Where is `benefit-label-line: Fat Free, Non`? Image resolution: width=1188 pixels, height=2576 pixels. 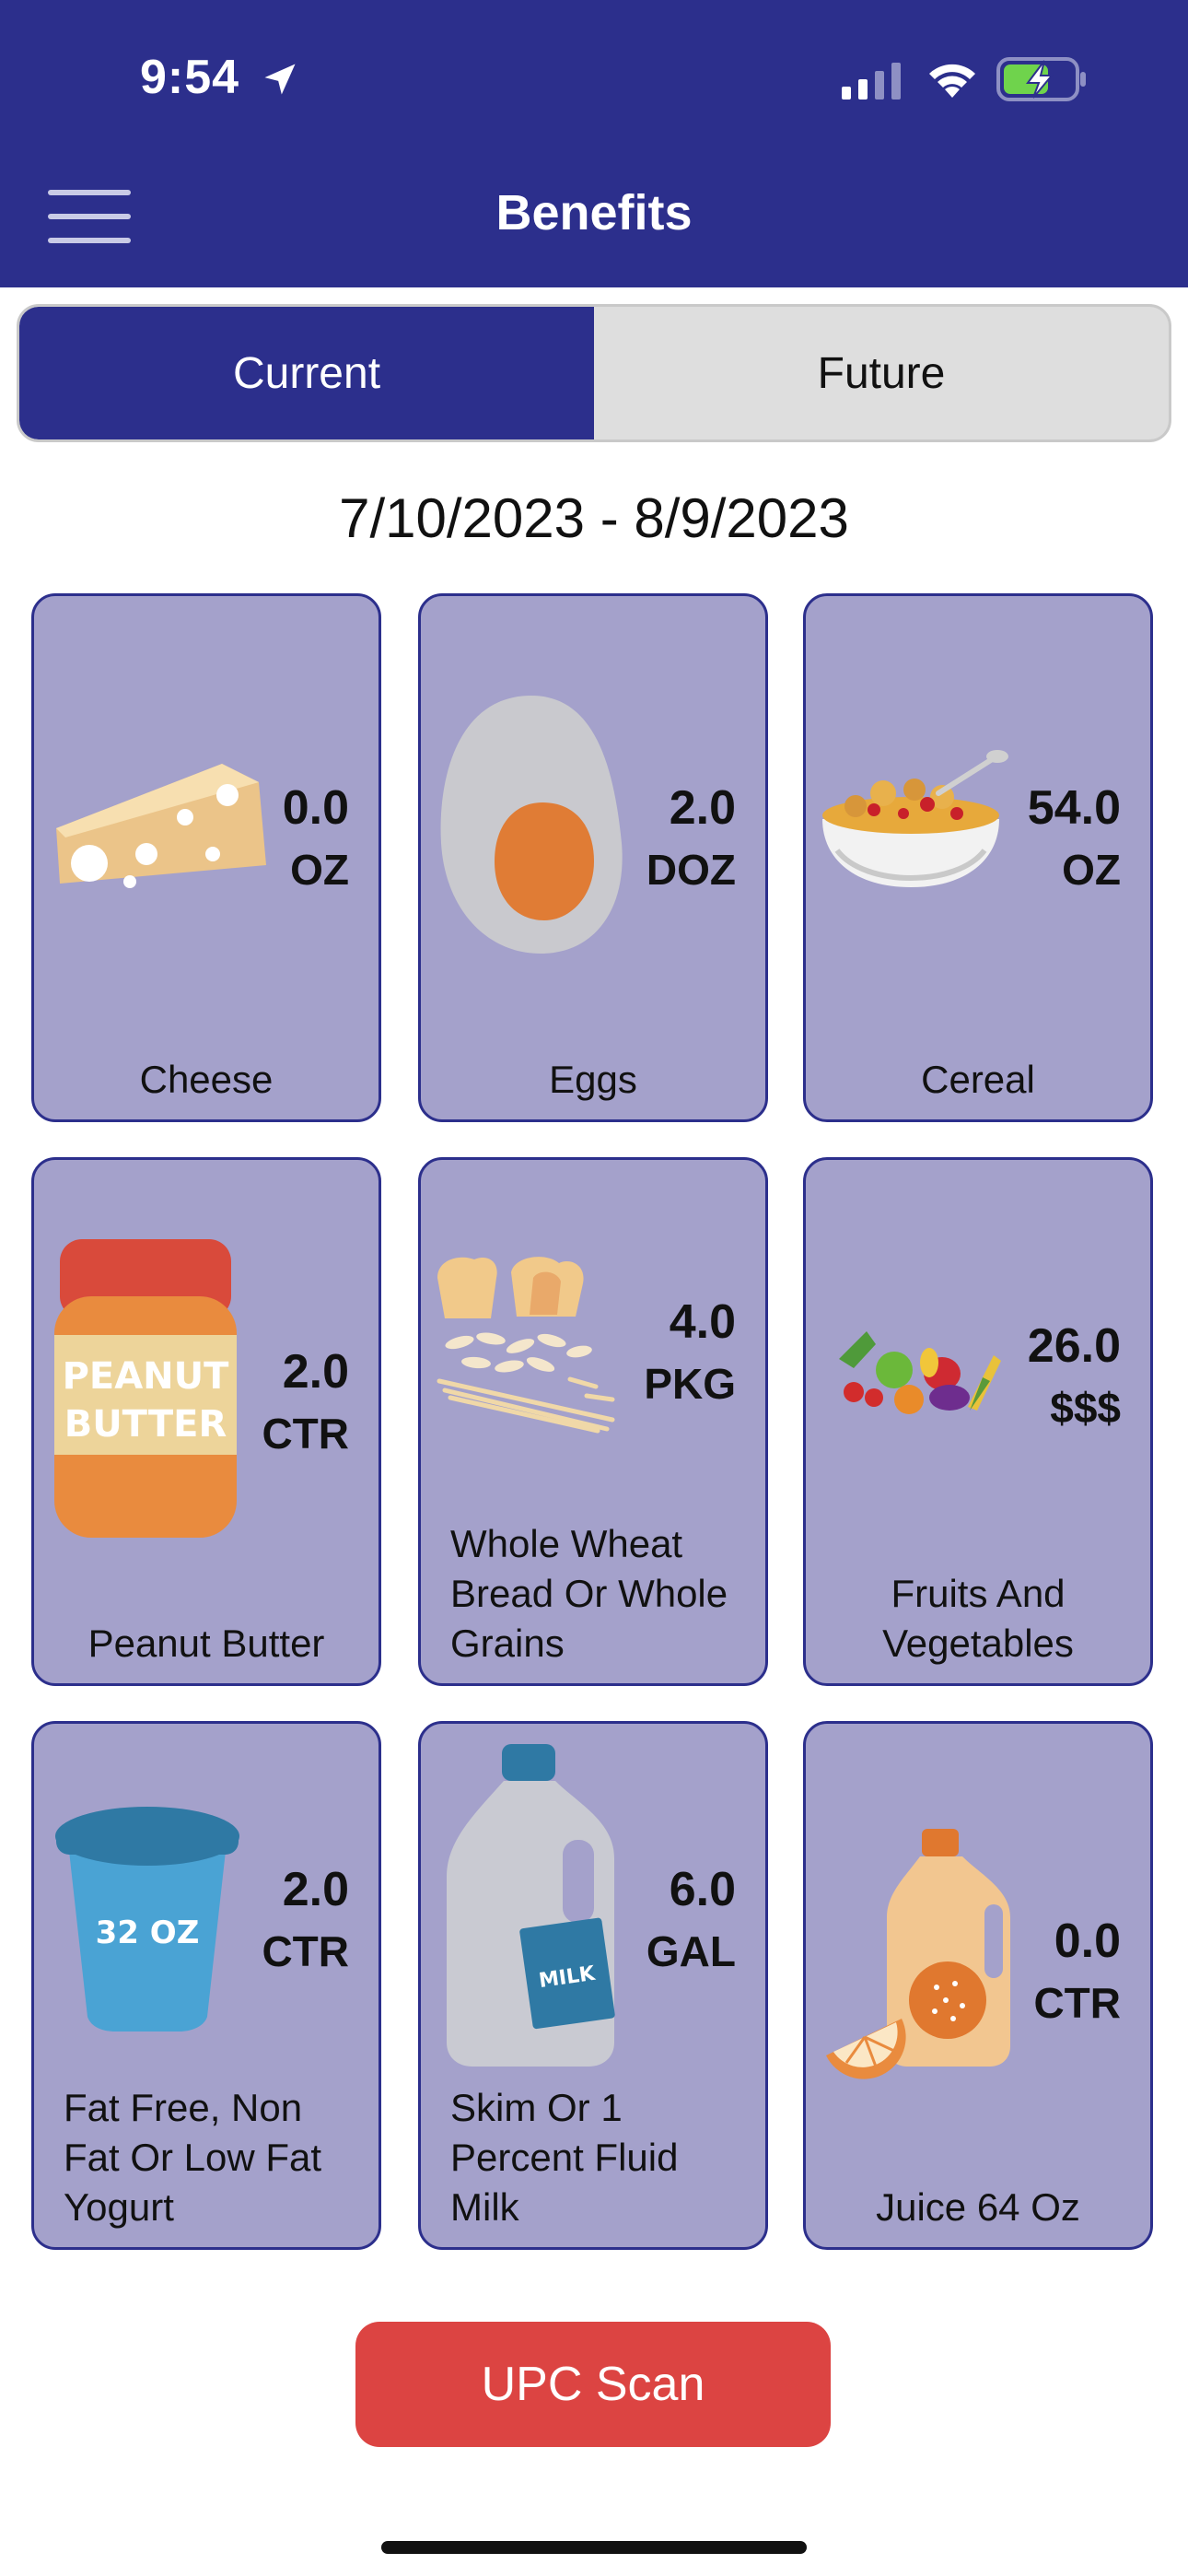 benefit-label-line: Fat Free, Non is located at coordinates (183, 2107).